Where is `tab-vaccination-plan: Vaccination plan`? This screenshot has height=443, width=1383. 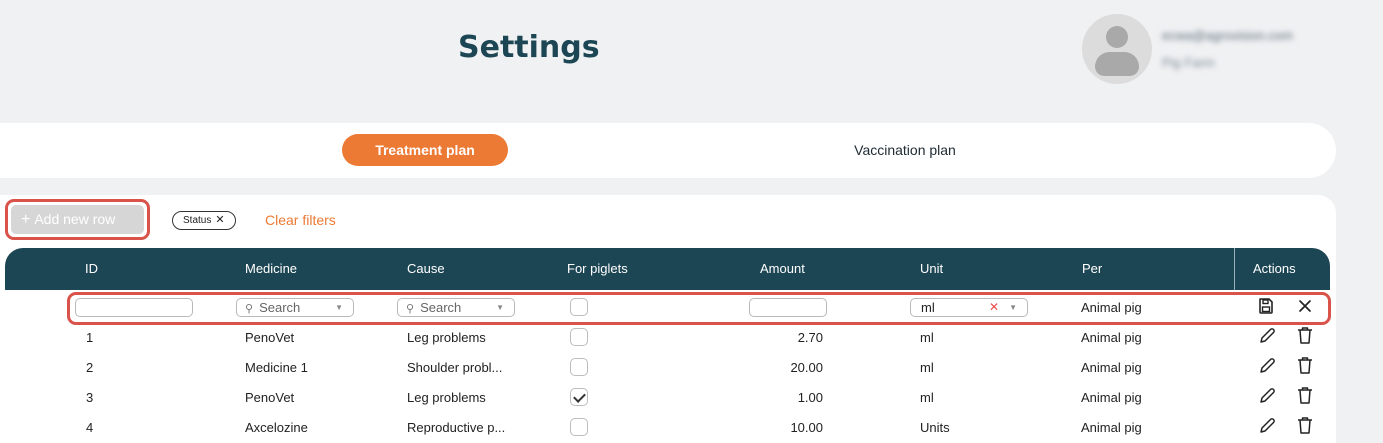
tab-vaccination-plan: Vaccination plan is located at coordinates (905, 150).